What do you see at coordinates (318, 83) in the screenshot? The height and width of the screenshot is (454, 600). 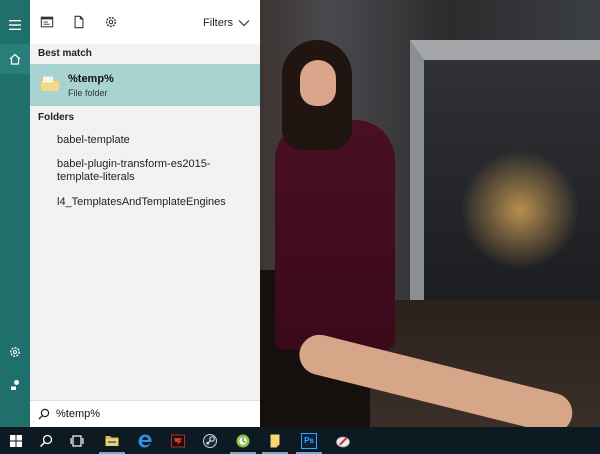 I see `wallpaper-figure-face` at bounding box center [318, 83].